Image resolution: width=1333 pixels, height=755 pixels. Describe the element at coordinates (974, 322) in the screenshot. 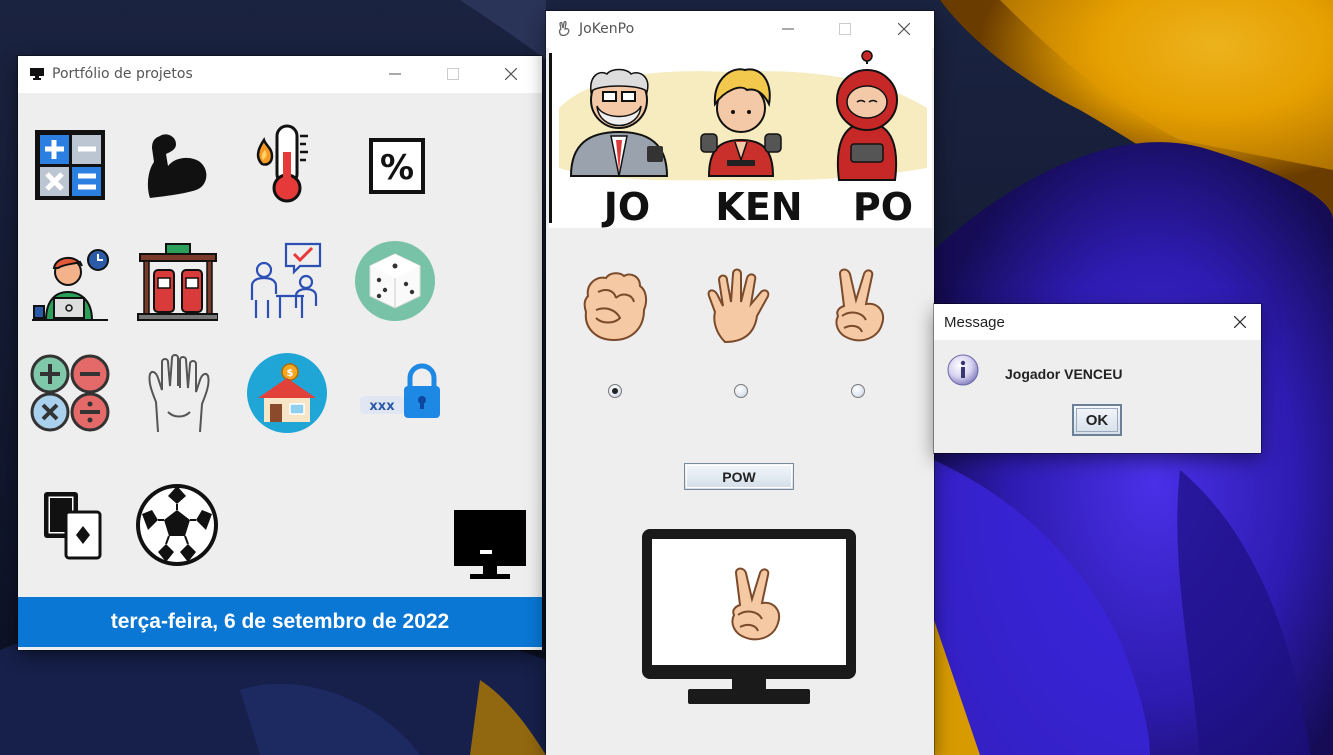

I see `dialog-title: Message` at that location.